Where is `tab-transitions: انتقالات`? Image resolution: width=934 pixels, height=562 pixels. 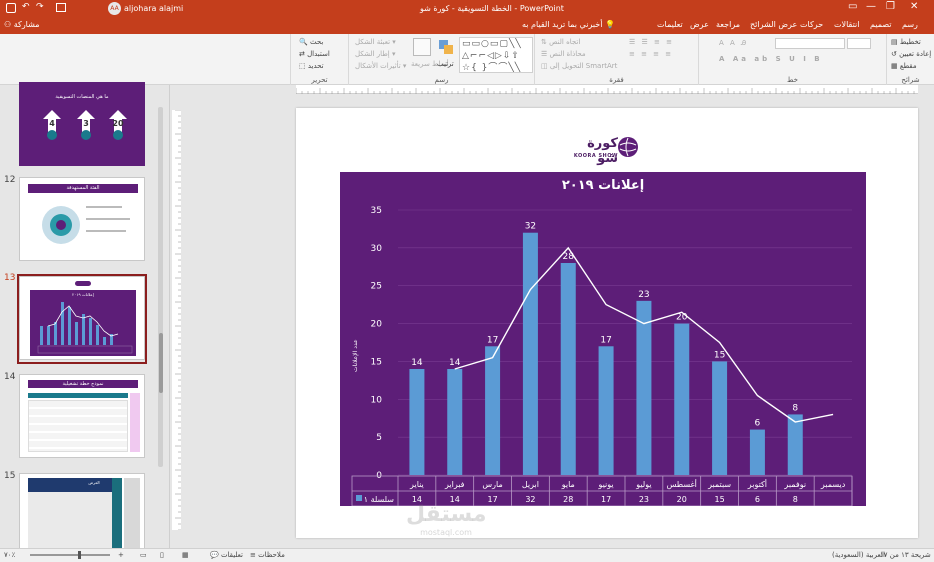 tab-transitions: انتقالات is located at coordinates (846, 24).